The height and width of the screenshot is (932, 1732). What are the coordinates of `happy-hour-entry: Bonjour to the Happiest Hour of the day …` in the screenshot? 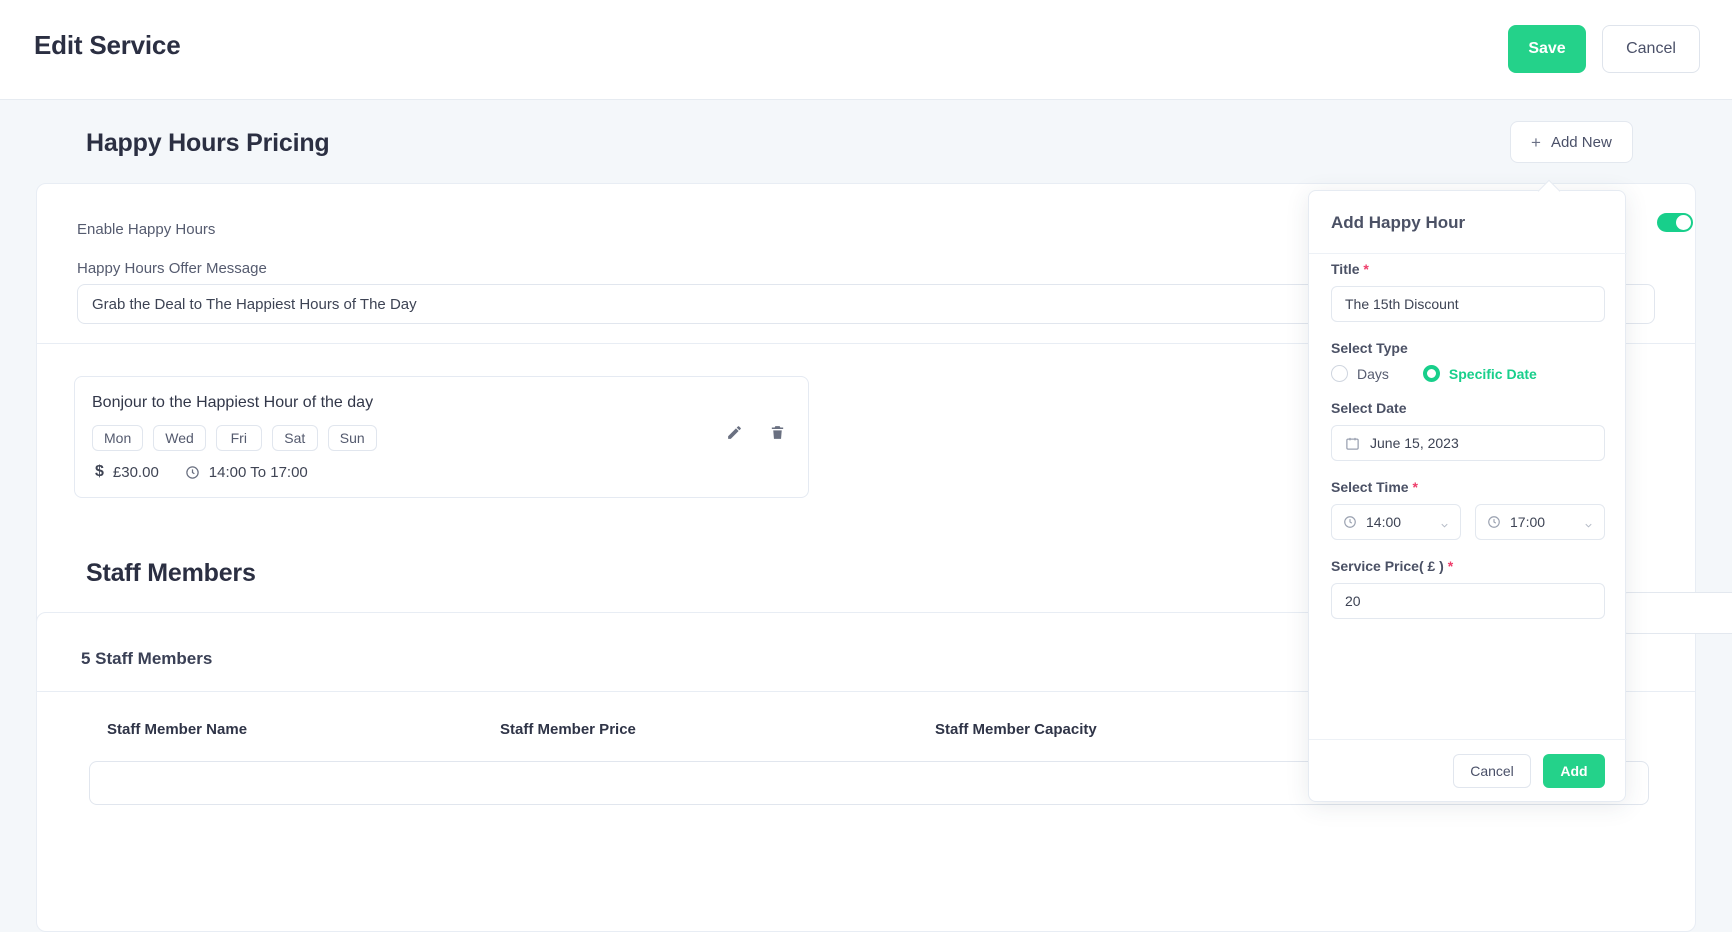 It's located at (441, 437).